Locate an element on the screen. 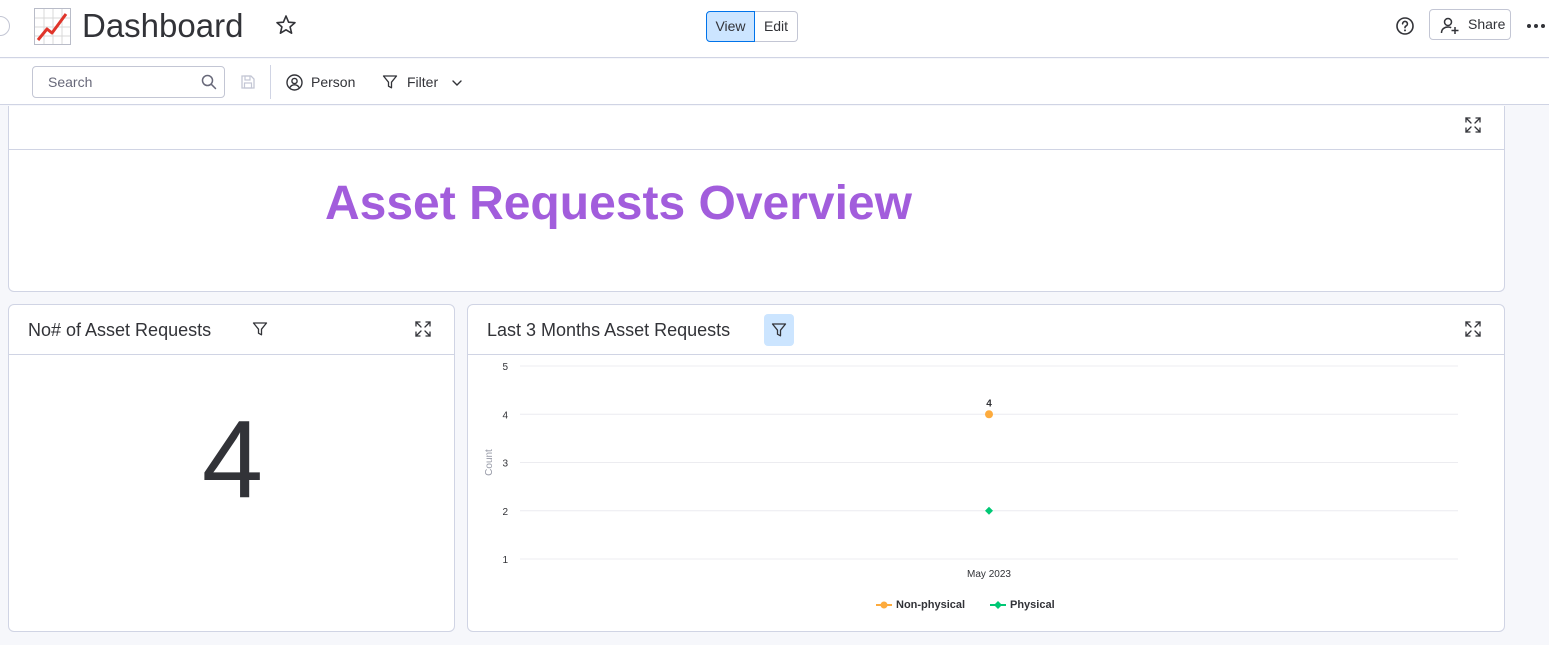 The height and width of the screenshot is (645, 1549). search-icon is located at coordinates (209, 82).